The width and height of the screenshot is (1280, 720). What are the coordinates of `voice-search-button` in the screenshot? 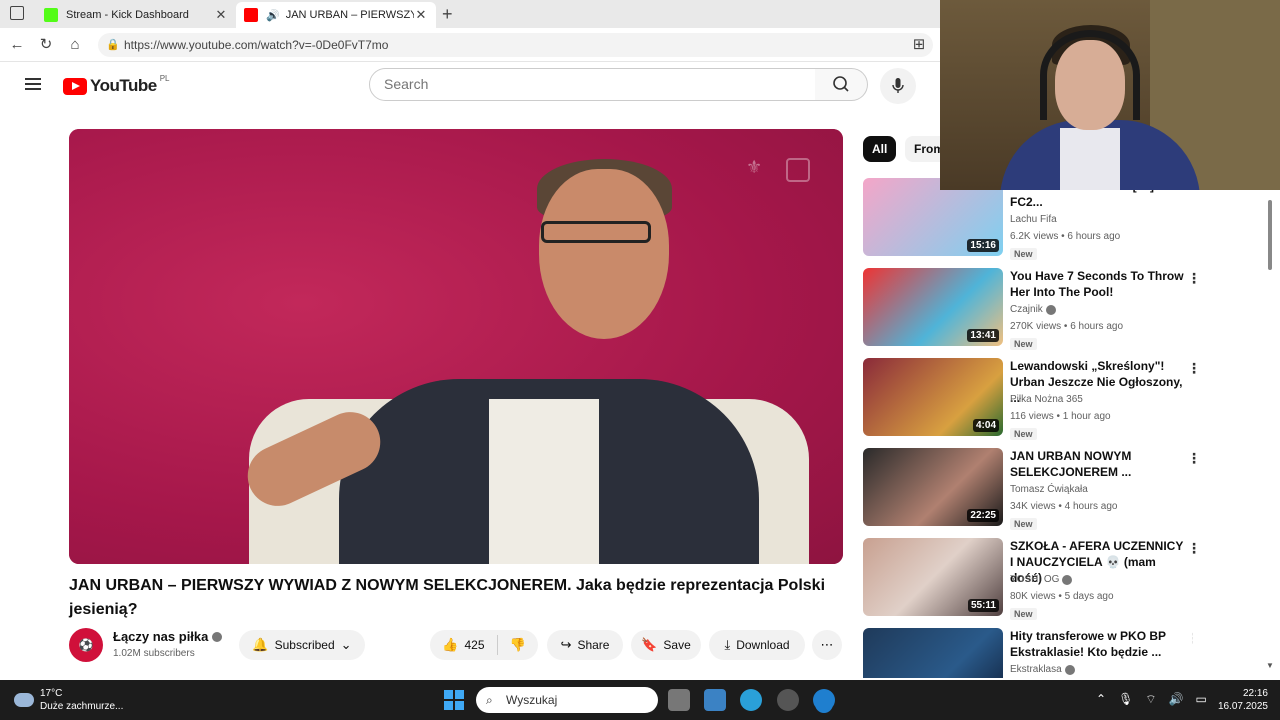 It's located at (898, 86).